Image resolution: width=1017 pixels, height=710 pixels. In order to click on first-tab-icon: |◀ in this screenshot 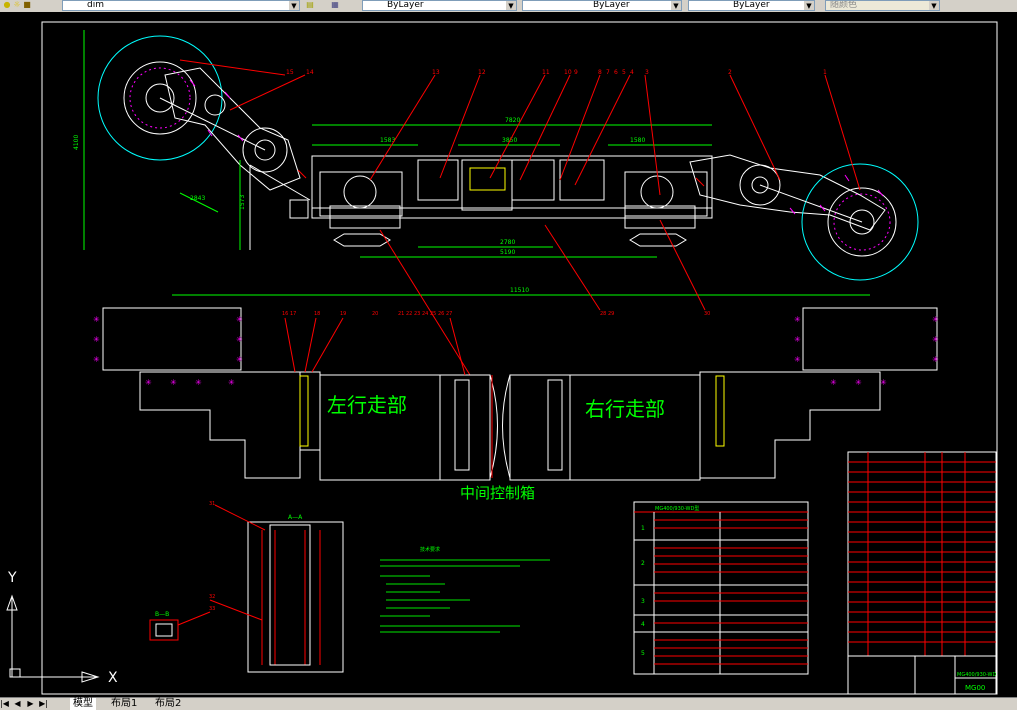, I will do `click(4, 704)`.